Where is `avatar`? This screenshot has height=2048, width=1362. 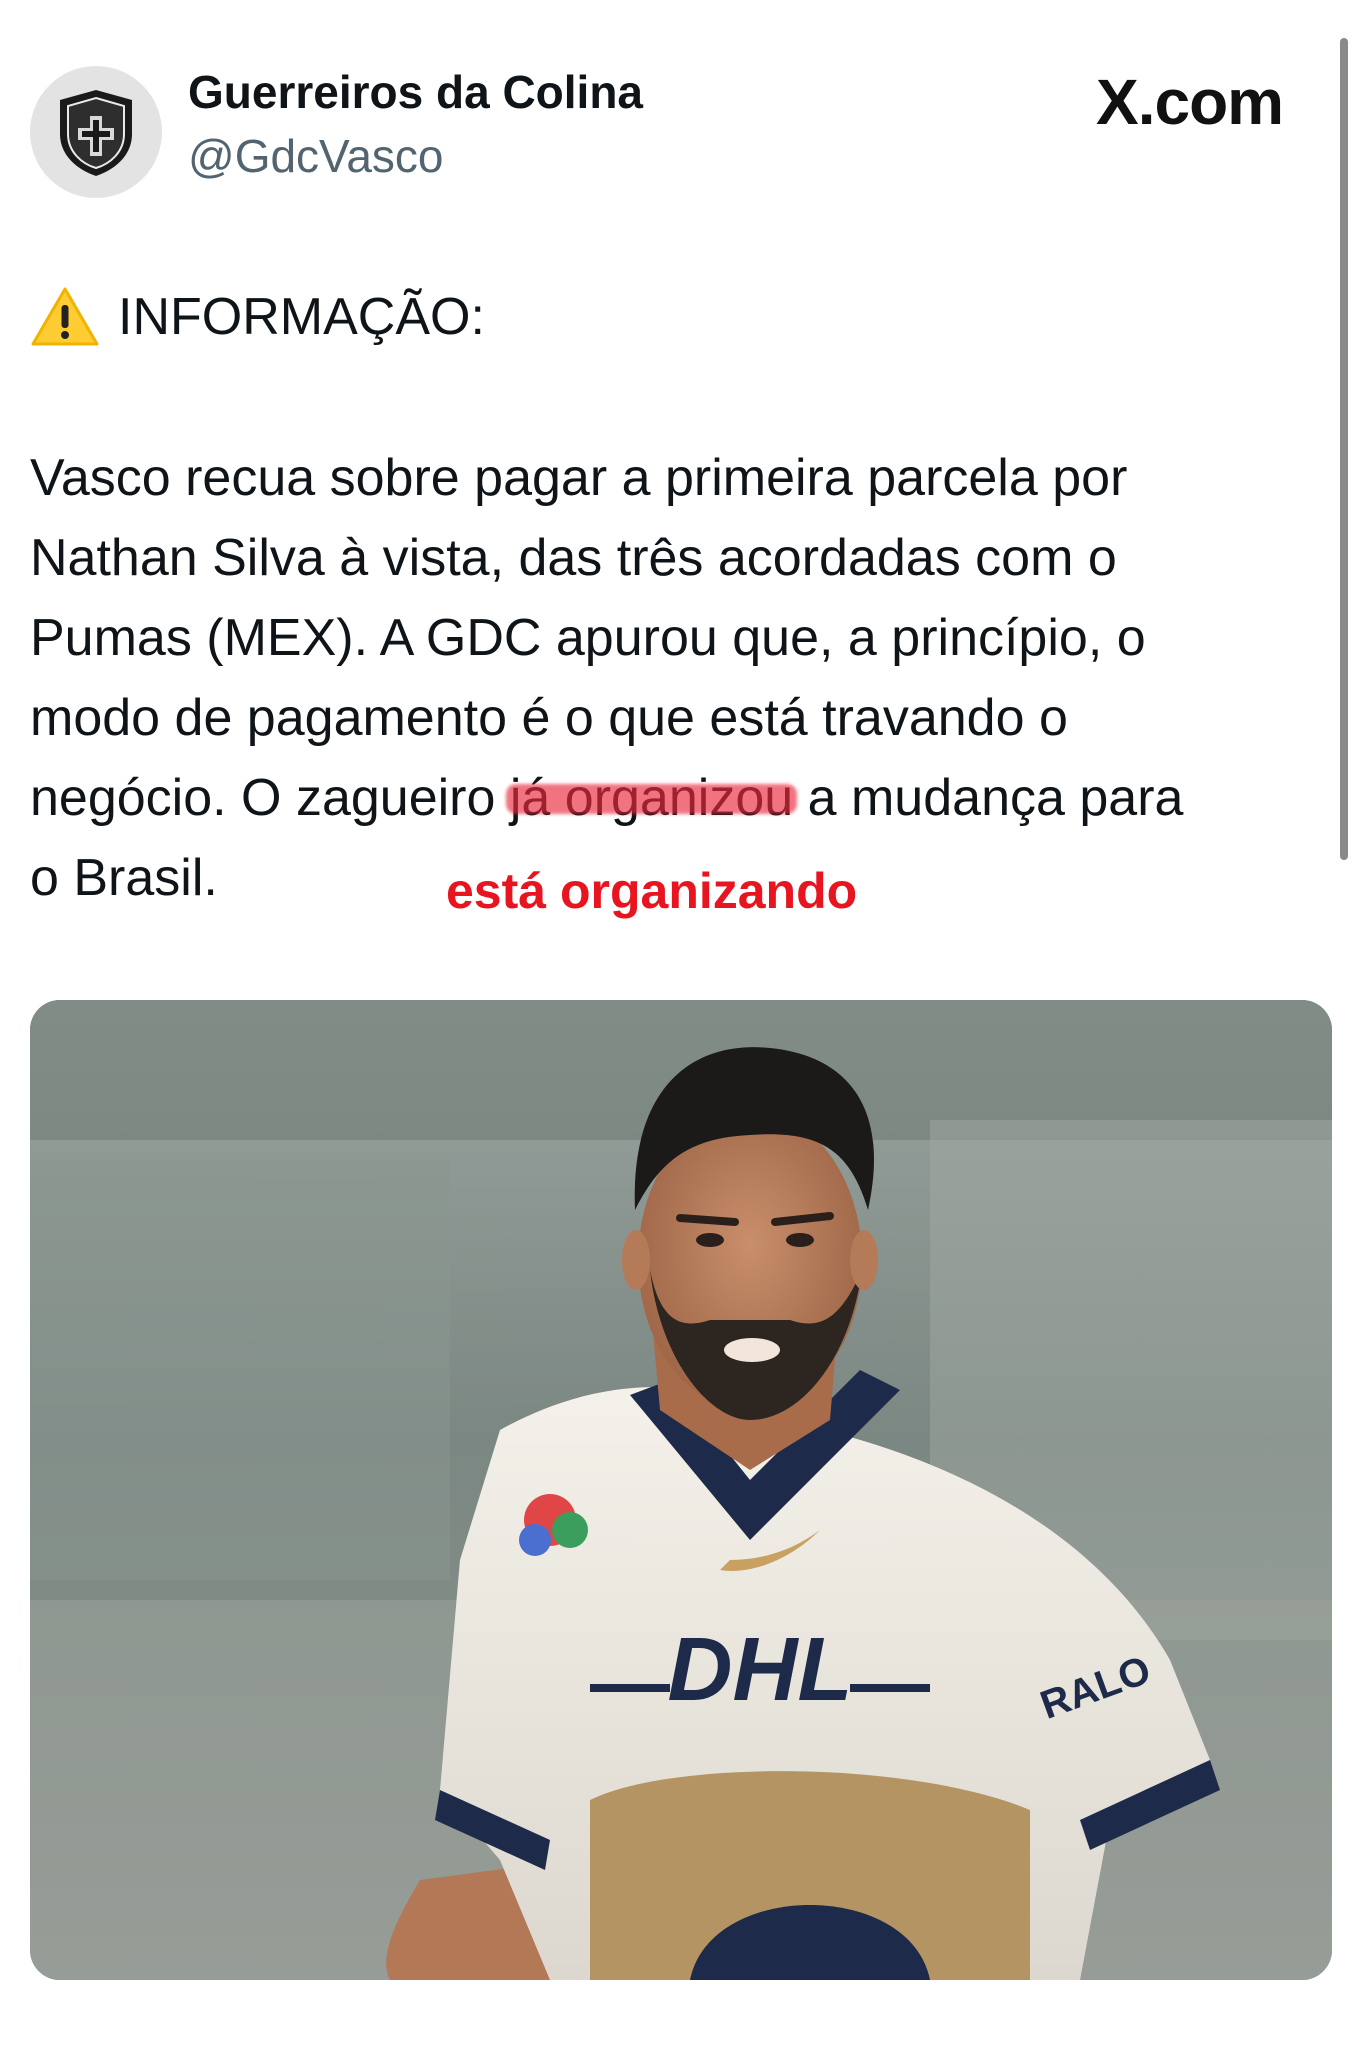 avatar is located at coordinates (96, 132).